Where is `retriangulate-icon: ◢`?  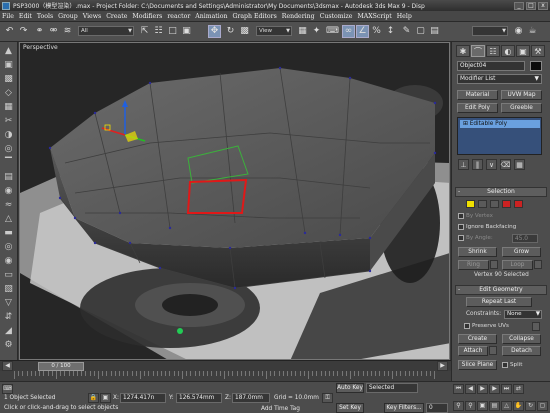 retriangulate-icon: ◢ is located at coordinates (8, 331).